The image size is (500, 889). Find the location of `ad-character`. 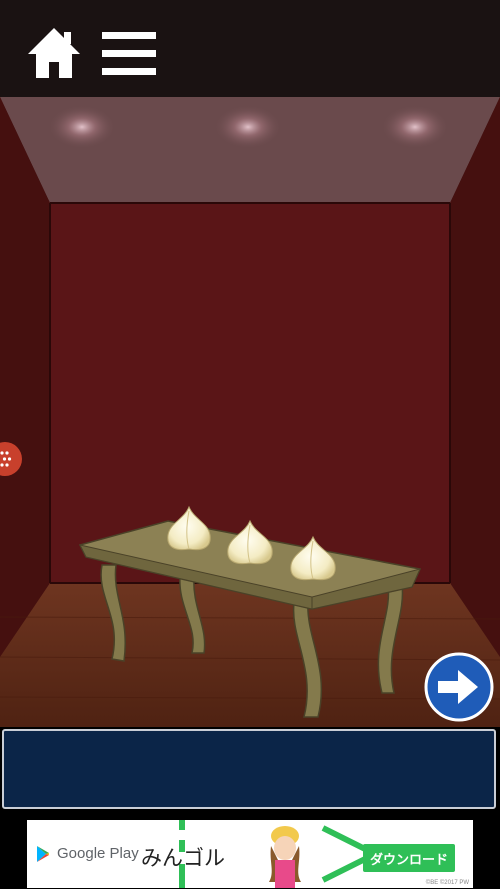

ad-character is located at coordinates (285, 857).